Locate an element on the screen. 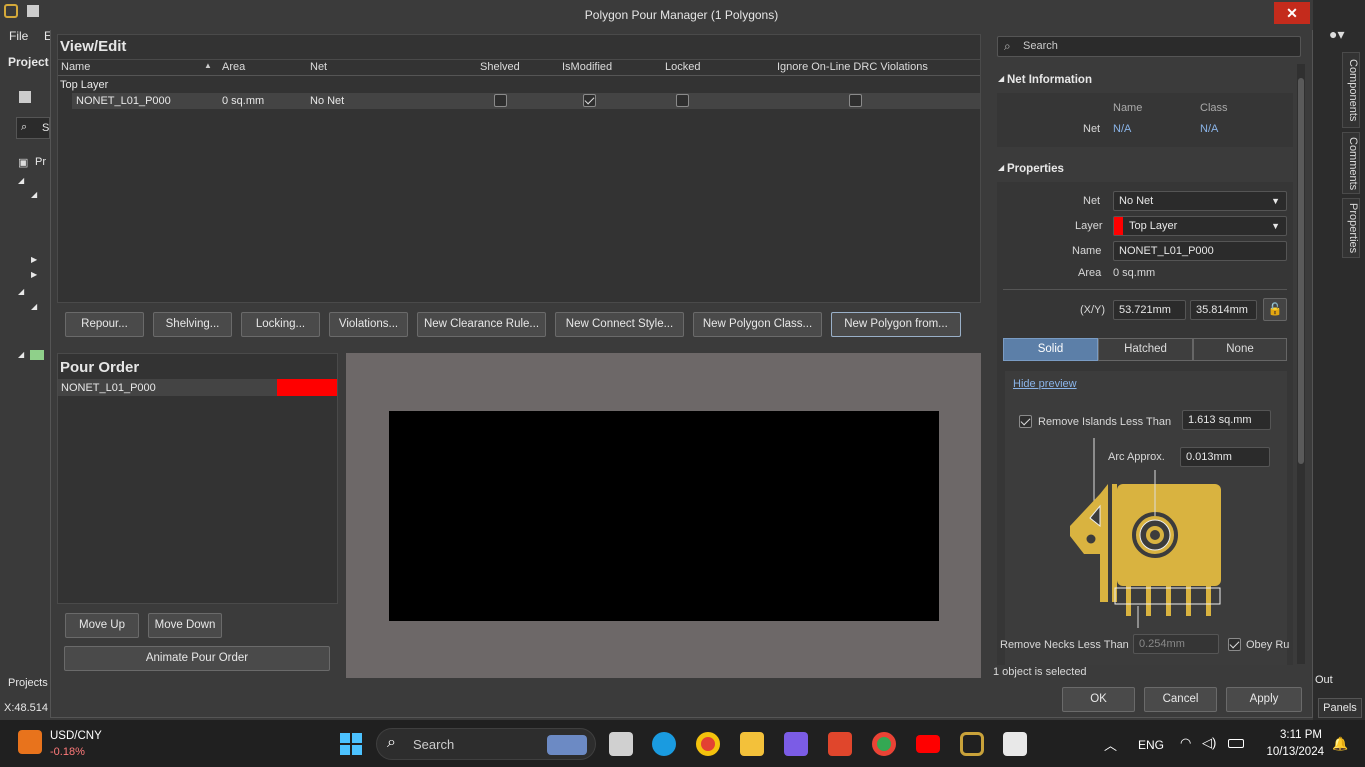 This screenshot has width=1365, height=767. ismodified-checkbox is located at coordinates (589, 100).